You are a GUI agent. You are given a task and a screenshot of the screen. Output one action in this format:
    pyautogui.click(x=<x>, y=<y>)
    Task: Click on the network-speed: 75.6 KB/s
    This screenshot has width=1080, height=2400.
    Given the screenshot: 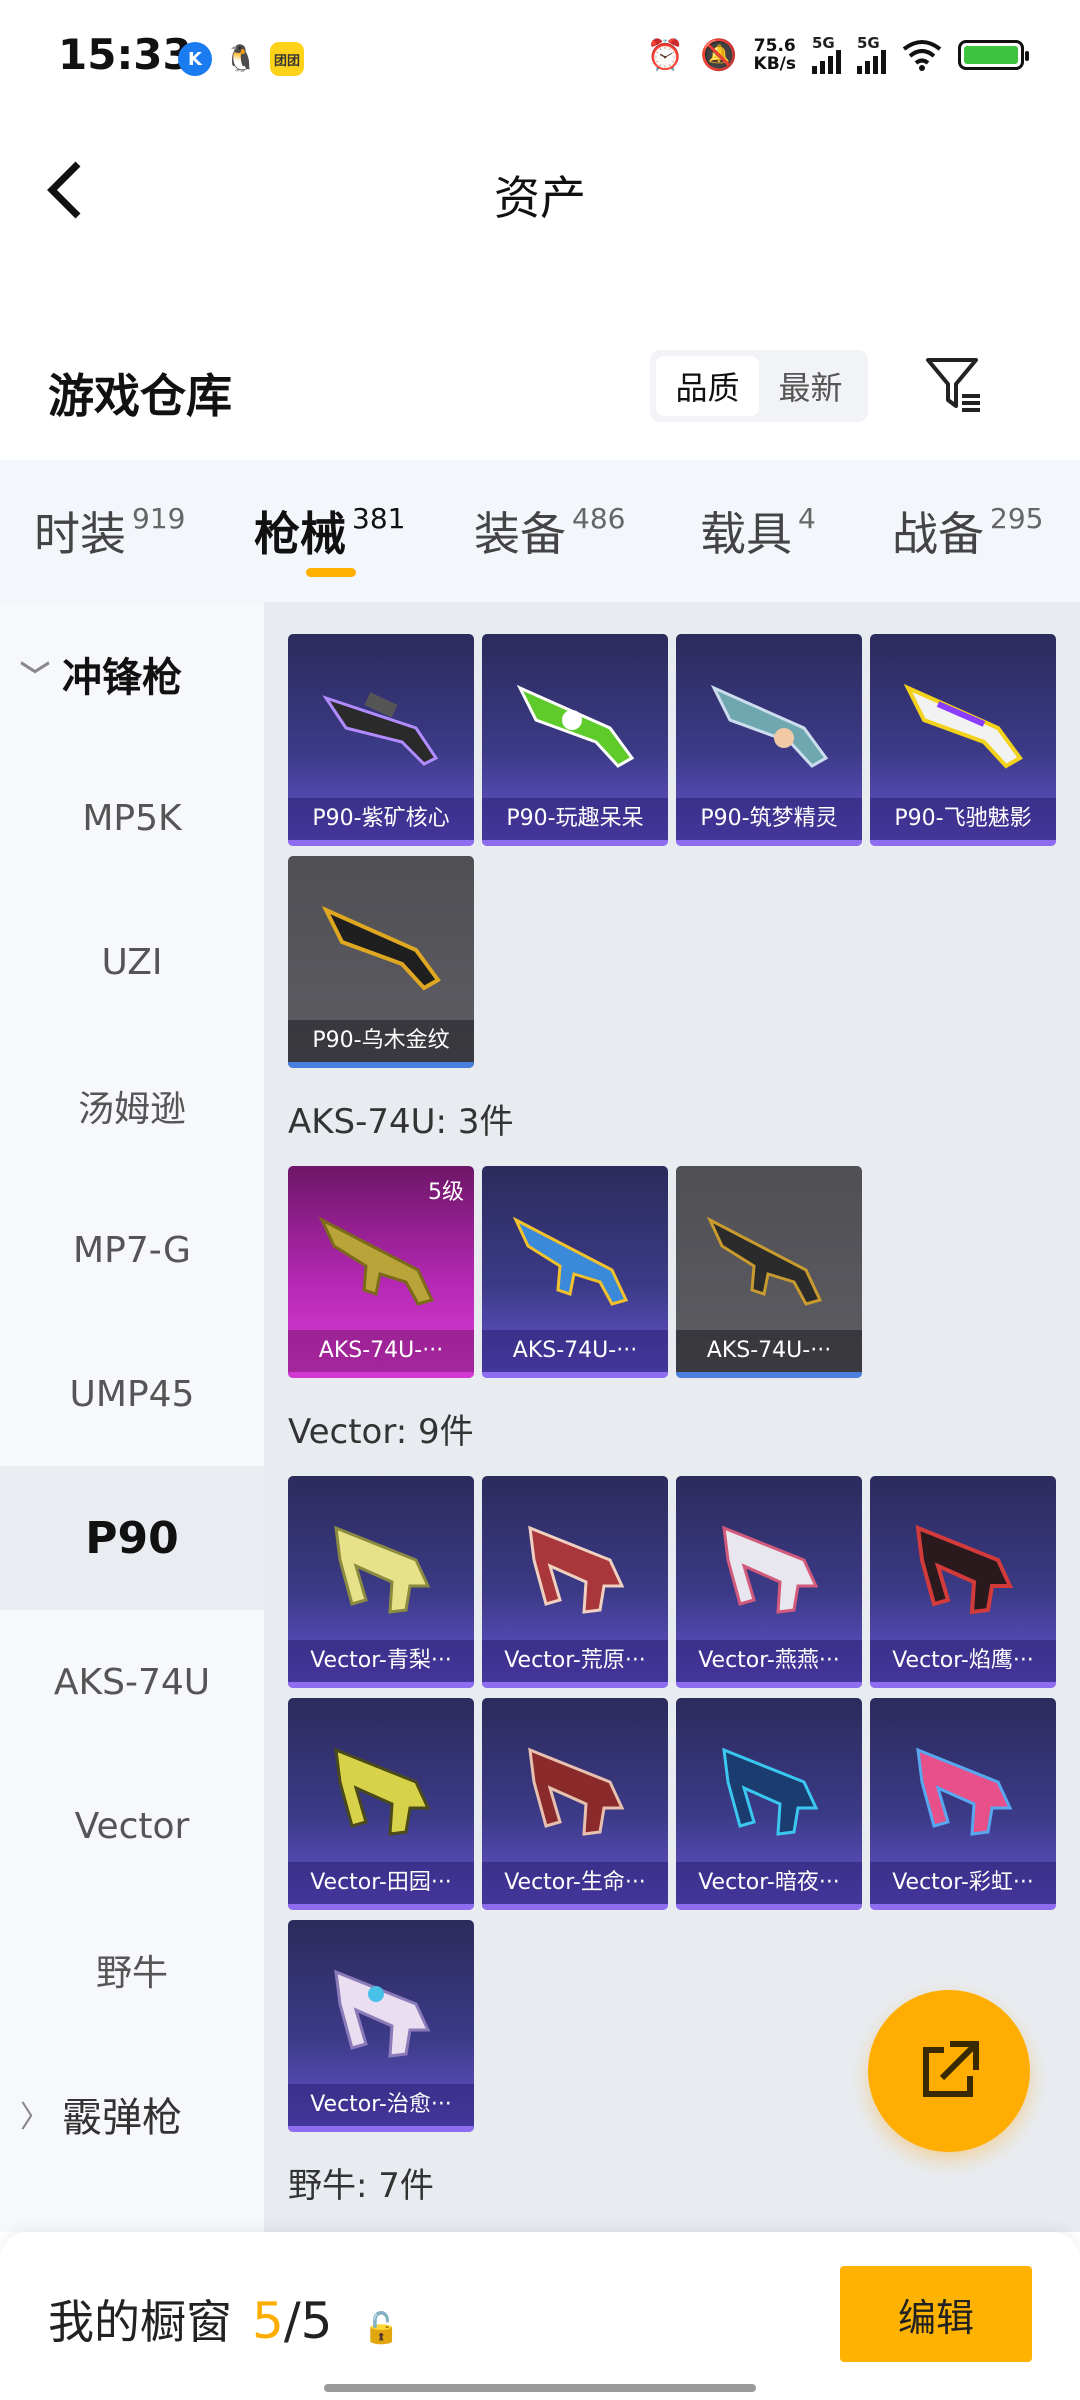 What is the action you would take?
    pyautogui.click(x=774, y=55)
    